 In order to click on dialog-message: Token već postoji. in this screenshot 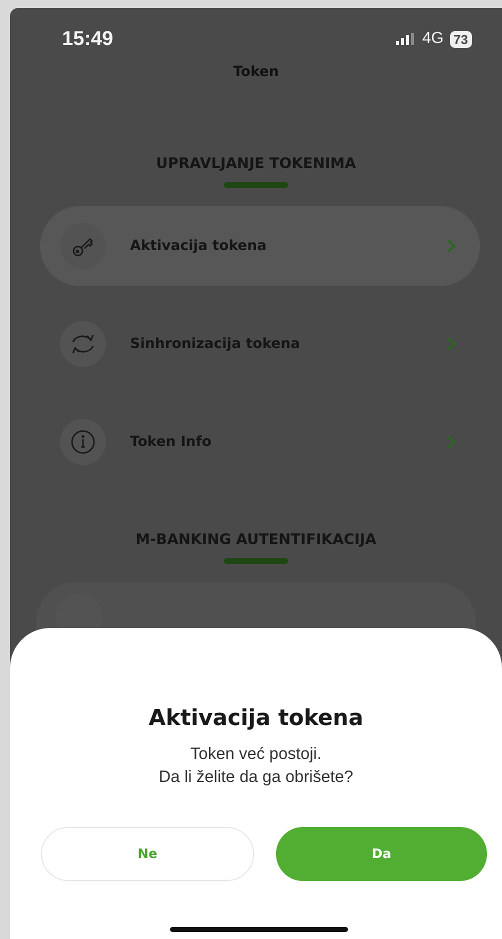, I will do `click(256, 754)`.